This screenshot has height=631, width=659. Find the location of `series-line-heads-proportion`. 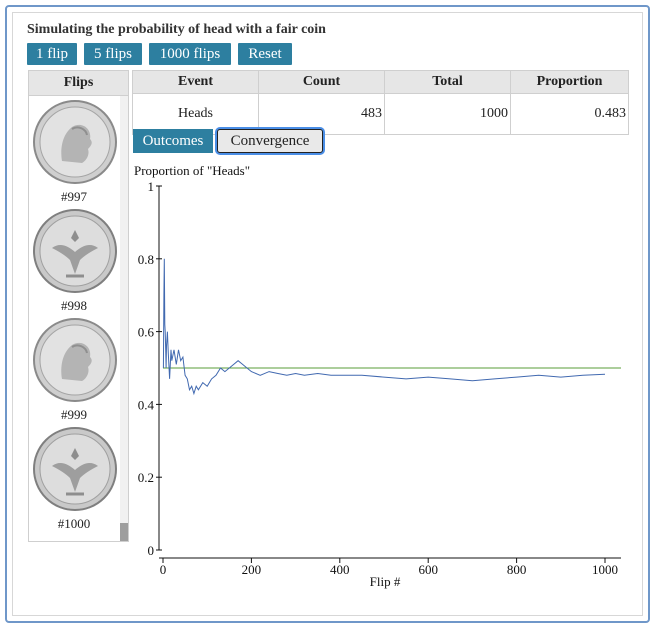

series-line-heads-proportion is located at coordinates (384, 327).